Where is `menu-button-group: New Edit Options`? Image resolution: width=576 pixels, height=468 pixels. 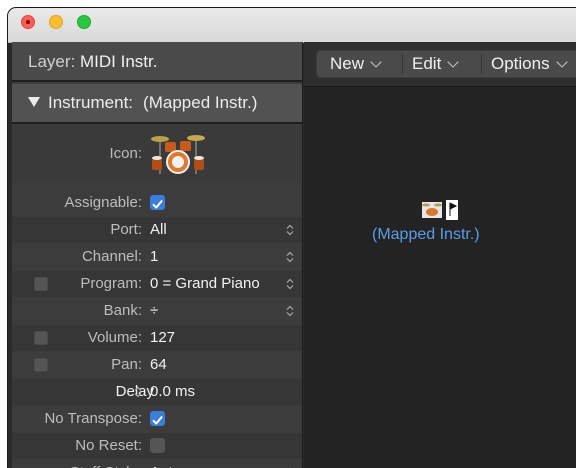 menu-button-group: New Edit Options is located at coordinates (446, 64).